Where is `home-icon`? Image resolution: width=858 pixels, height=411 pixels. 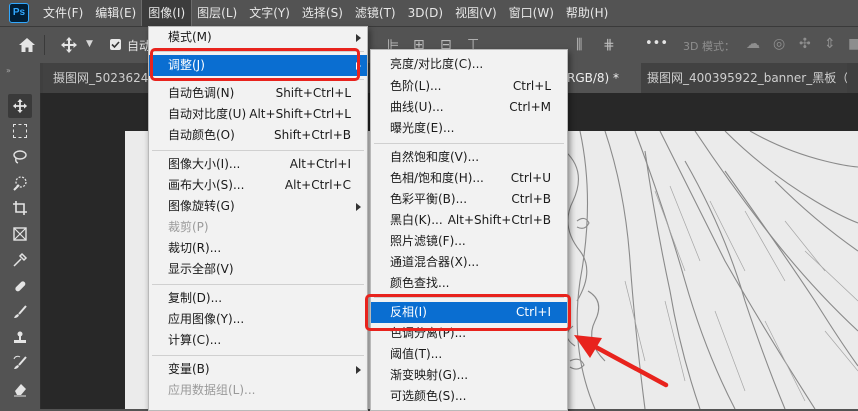 home-icon is located at coordinates (27, 45).